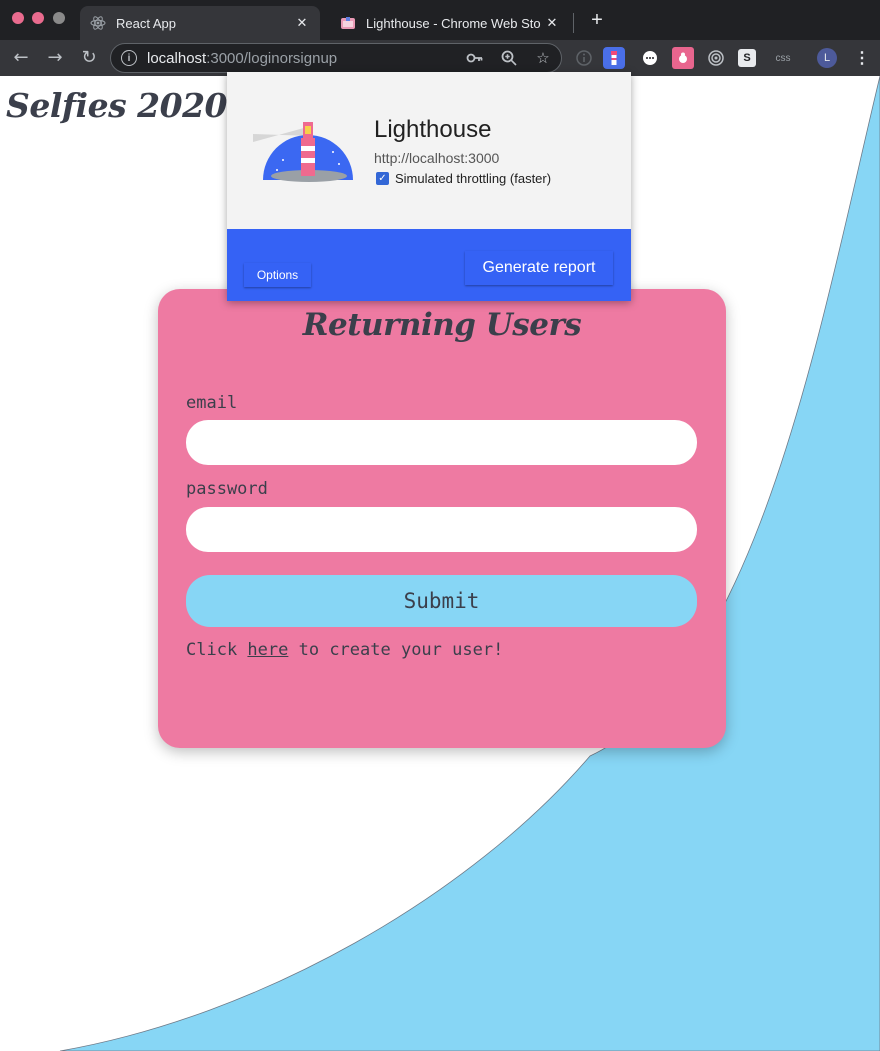  Describe the element at coordinates (442, 325) in the screenshot. I see `card-title: Returning Users` at that location.